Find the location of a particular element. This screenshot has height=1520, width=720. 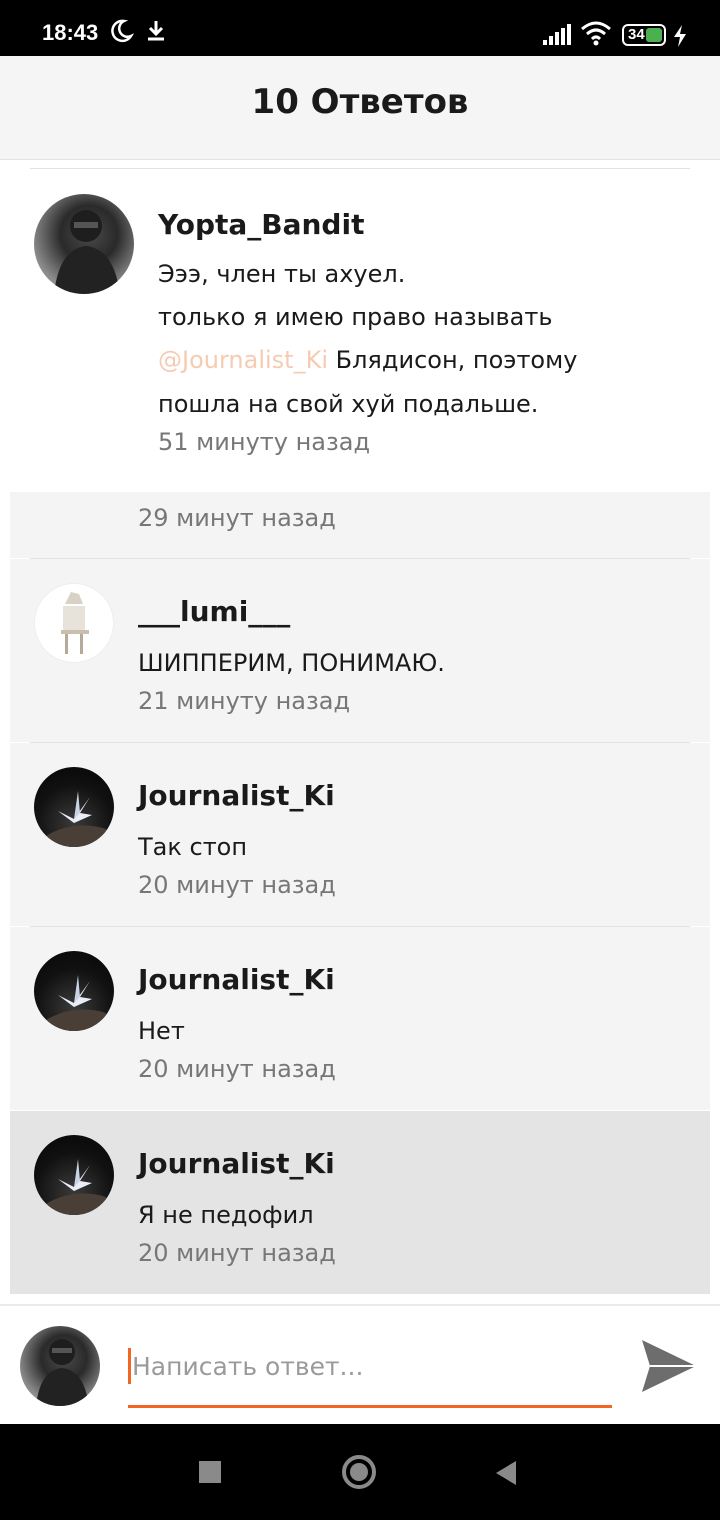

comment-text-line: @Journalist_Ki Блядисон, поэтому is located at coordinates (367, 360).